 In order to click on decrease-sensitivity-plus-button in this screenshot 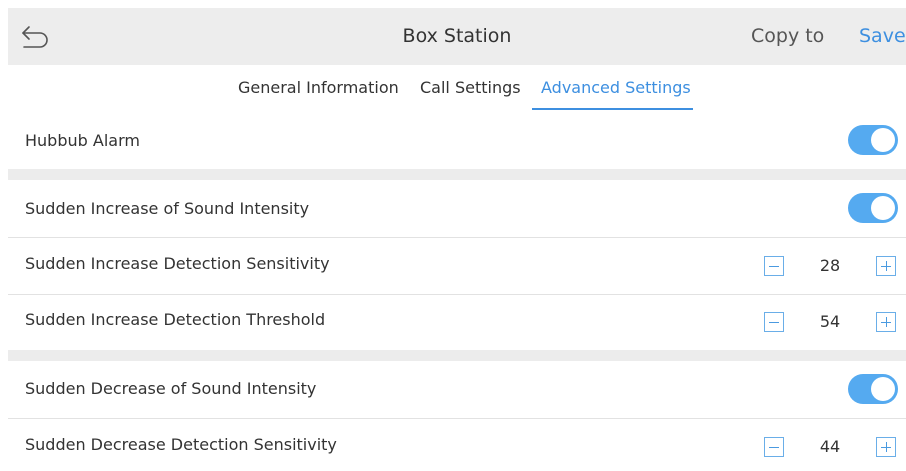, I will do `click(886, 447)`.